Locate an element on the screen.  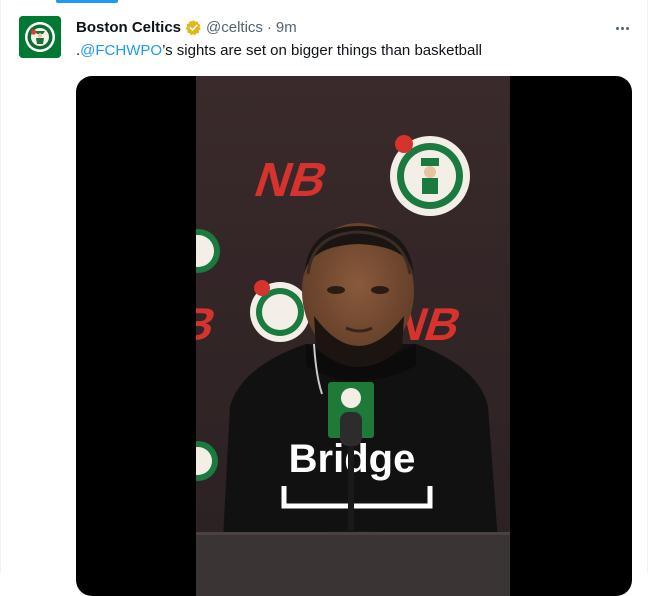
author-name: Boston Celtics is located at coordinates (128, 27).